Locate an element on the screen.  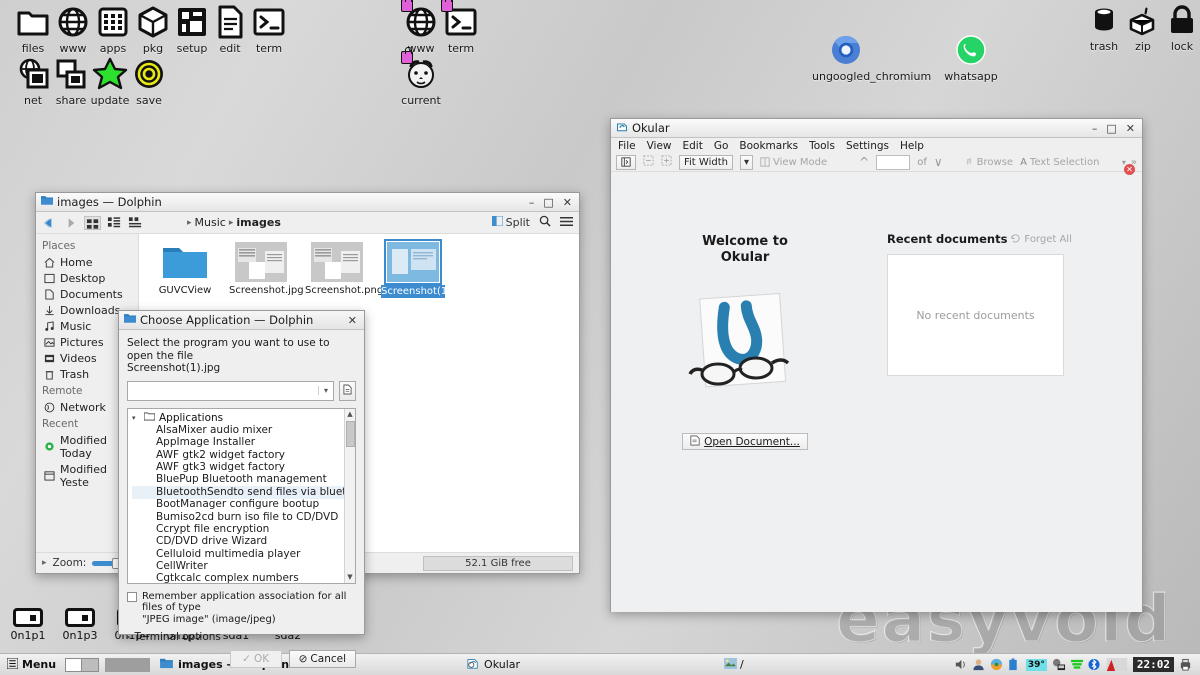
scroll-up-arrow-icon: ▲ is located at coordinates (350, 414).